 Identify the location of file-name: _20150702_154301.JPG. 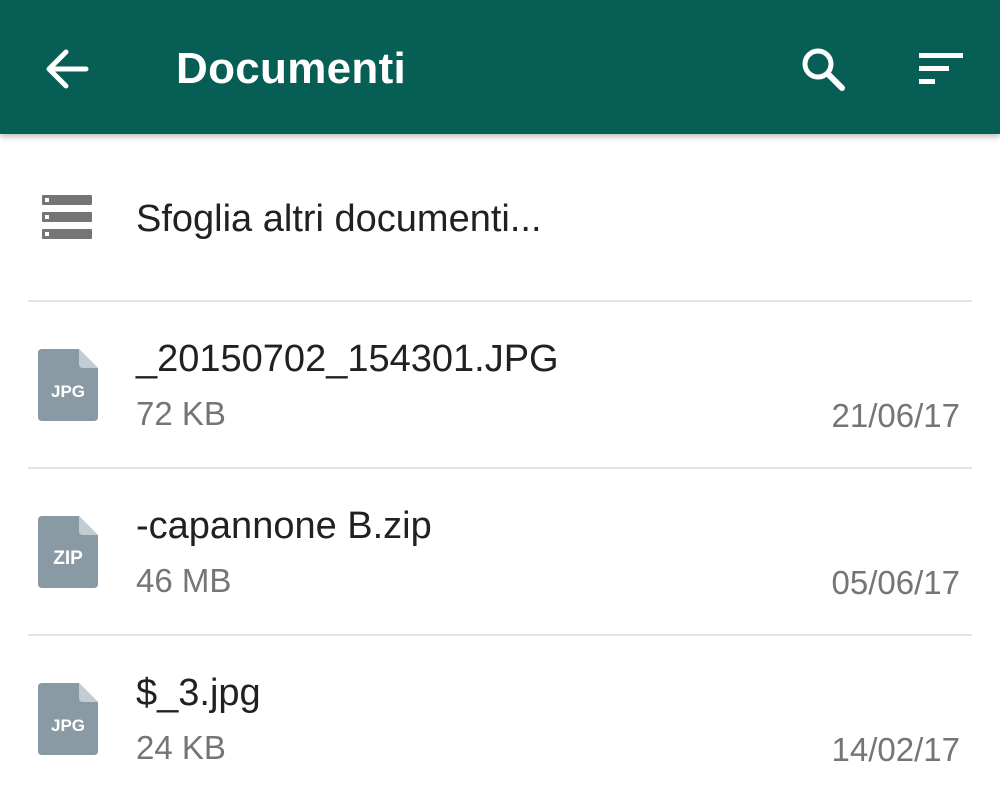
(347, 359).